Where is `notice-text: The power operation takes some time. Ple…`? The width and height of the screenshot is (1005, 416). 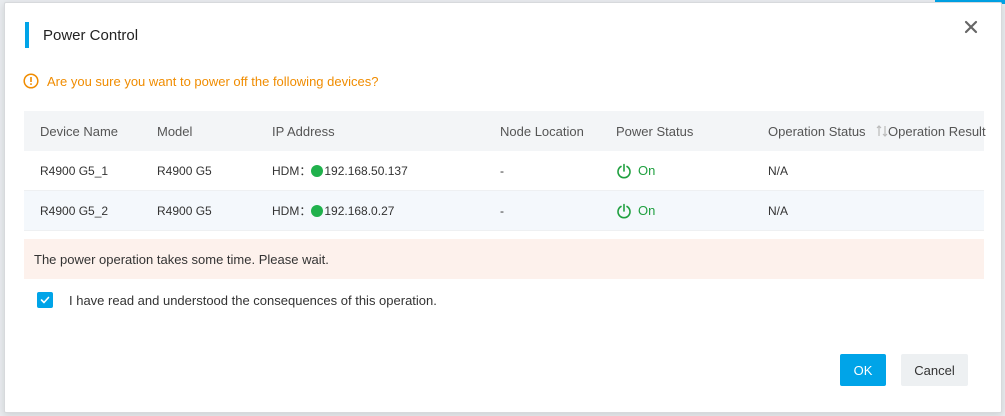
notice-text: The power operation takes some time. Ple… is located at coordinates (181, 259).